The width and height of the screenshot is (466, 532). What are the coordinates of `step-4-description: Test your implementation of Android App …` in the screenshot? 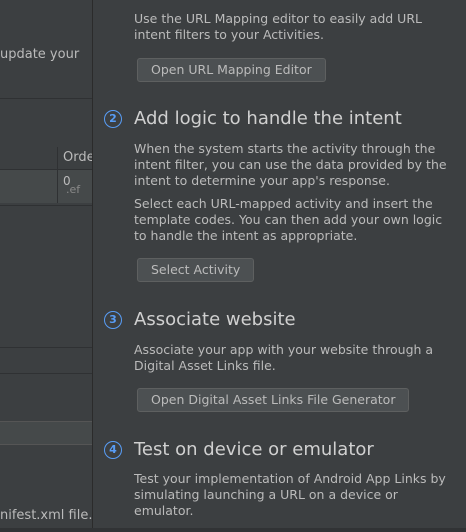 It's located at (290, 494).